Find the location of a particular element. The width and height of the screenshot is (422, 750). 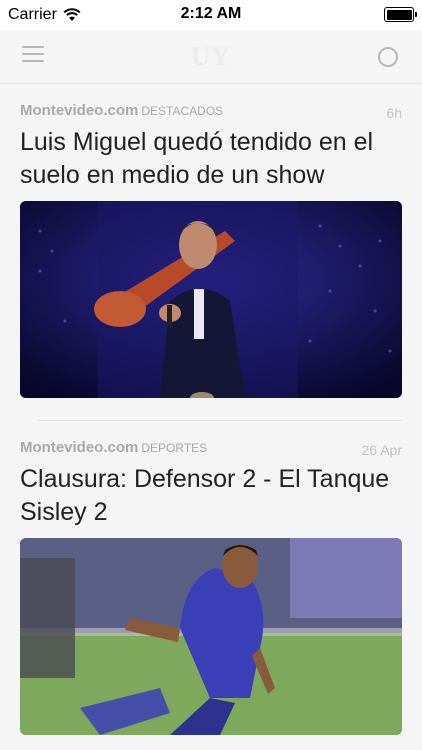

article-age: 6h is located at coordinates (394, 113).